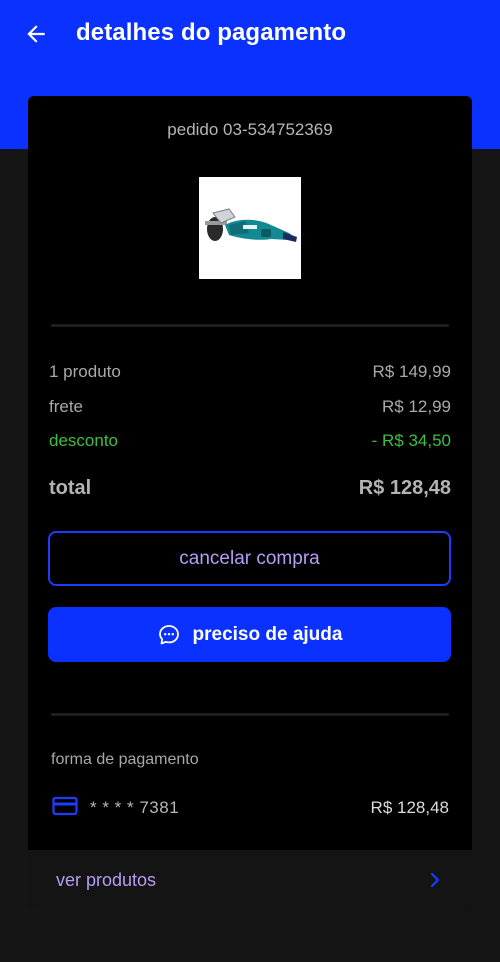 The height and width of the screenshot is (962, 500). I want to click on order-number: pedido 03-534752369, so click(250, 129).